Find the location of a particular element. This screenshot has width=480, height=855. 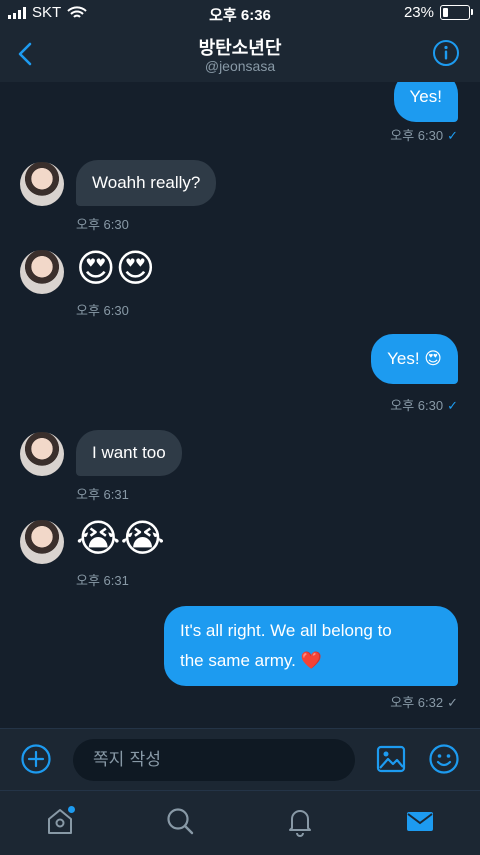

message-composer: 쪽지 작성 is located at coordinates (240, 759).